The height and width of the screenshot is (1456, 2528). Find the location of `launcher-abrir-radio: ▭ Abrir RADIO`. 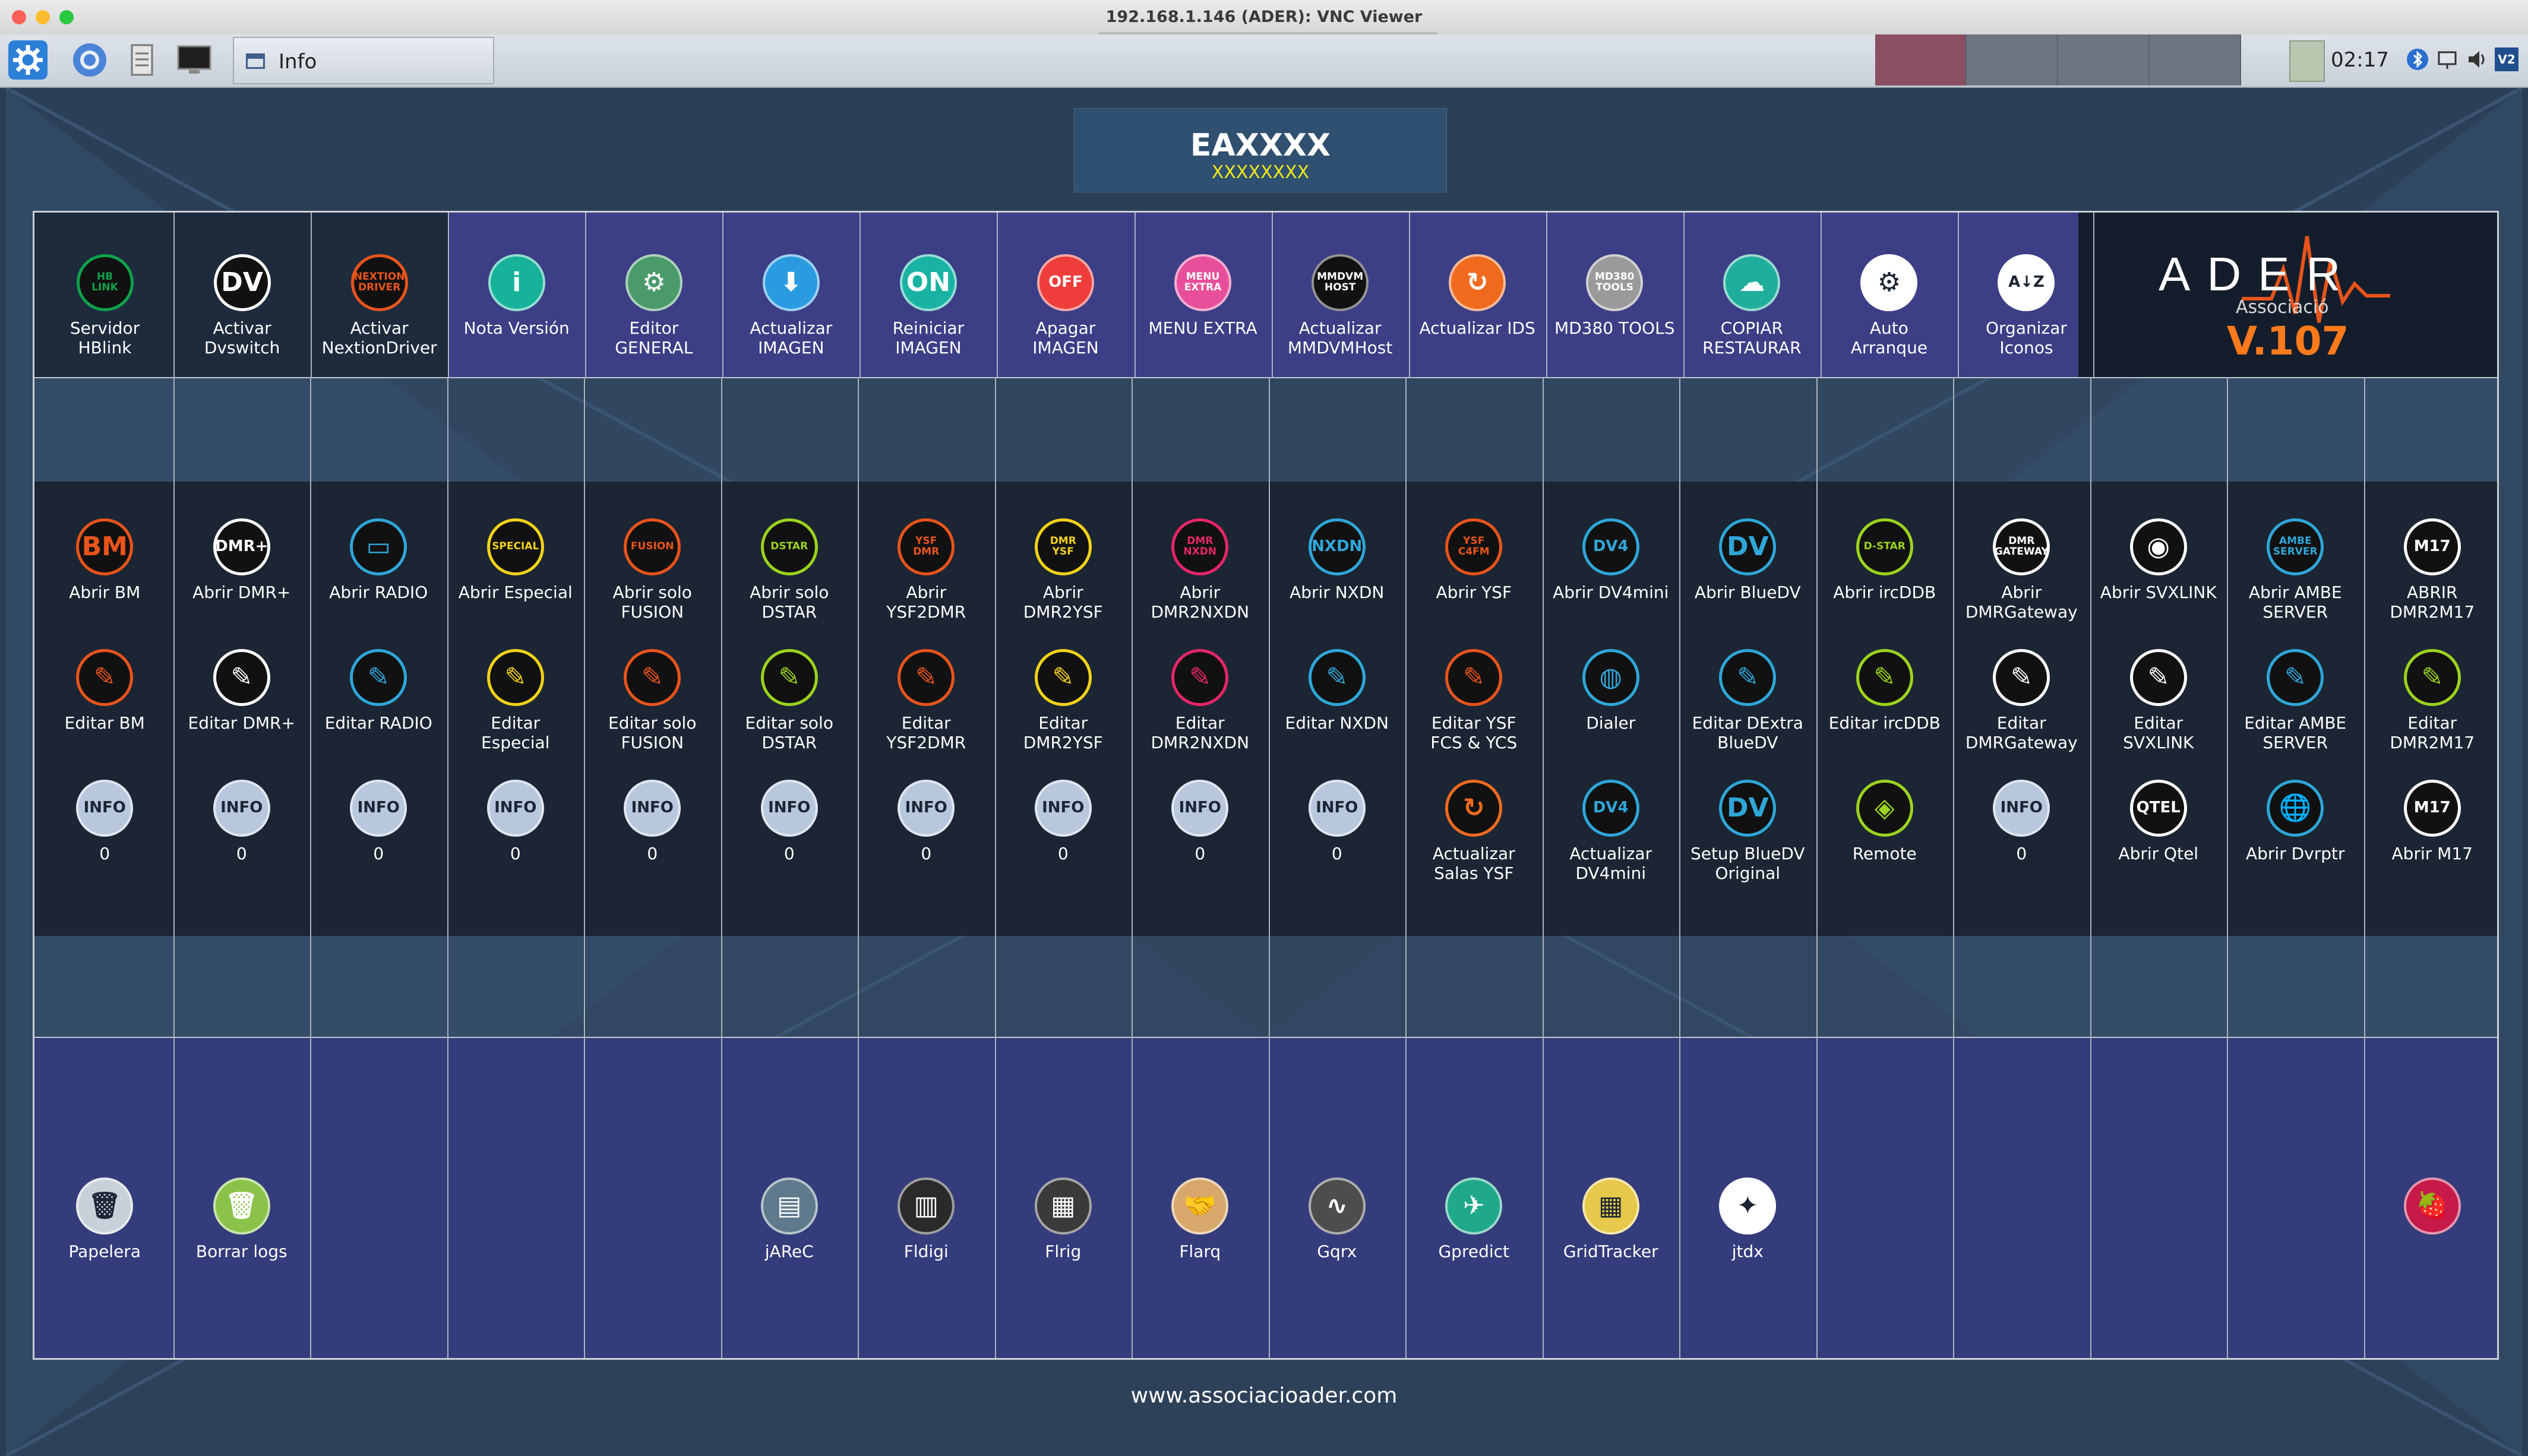

launcher-abrir-radio: ▭ Abrir RADIO is located at coordinates (379, 560).